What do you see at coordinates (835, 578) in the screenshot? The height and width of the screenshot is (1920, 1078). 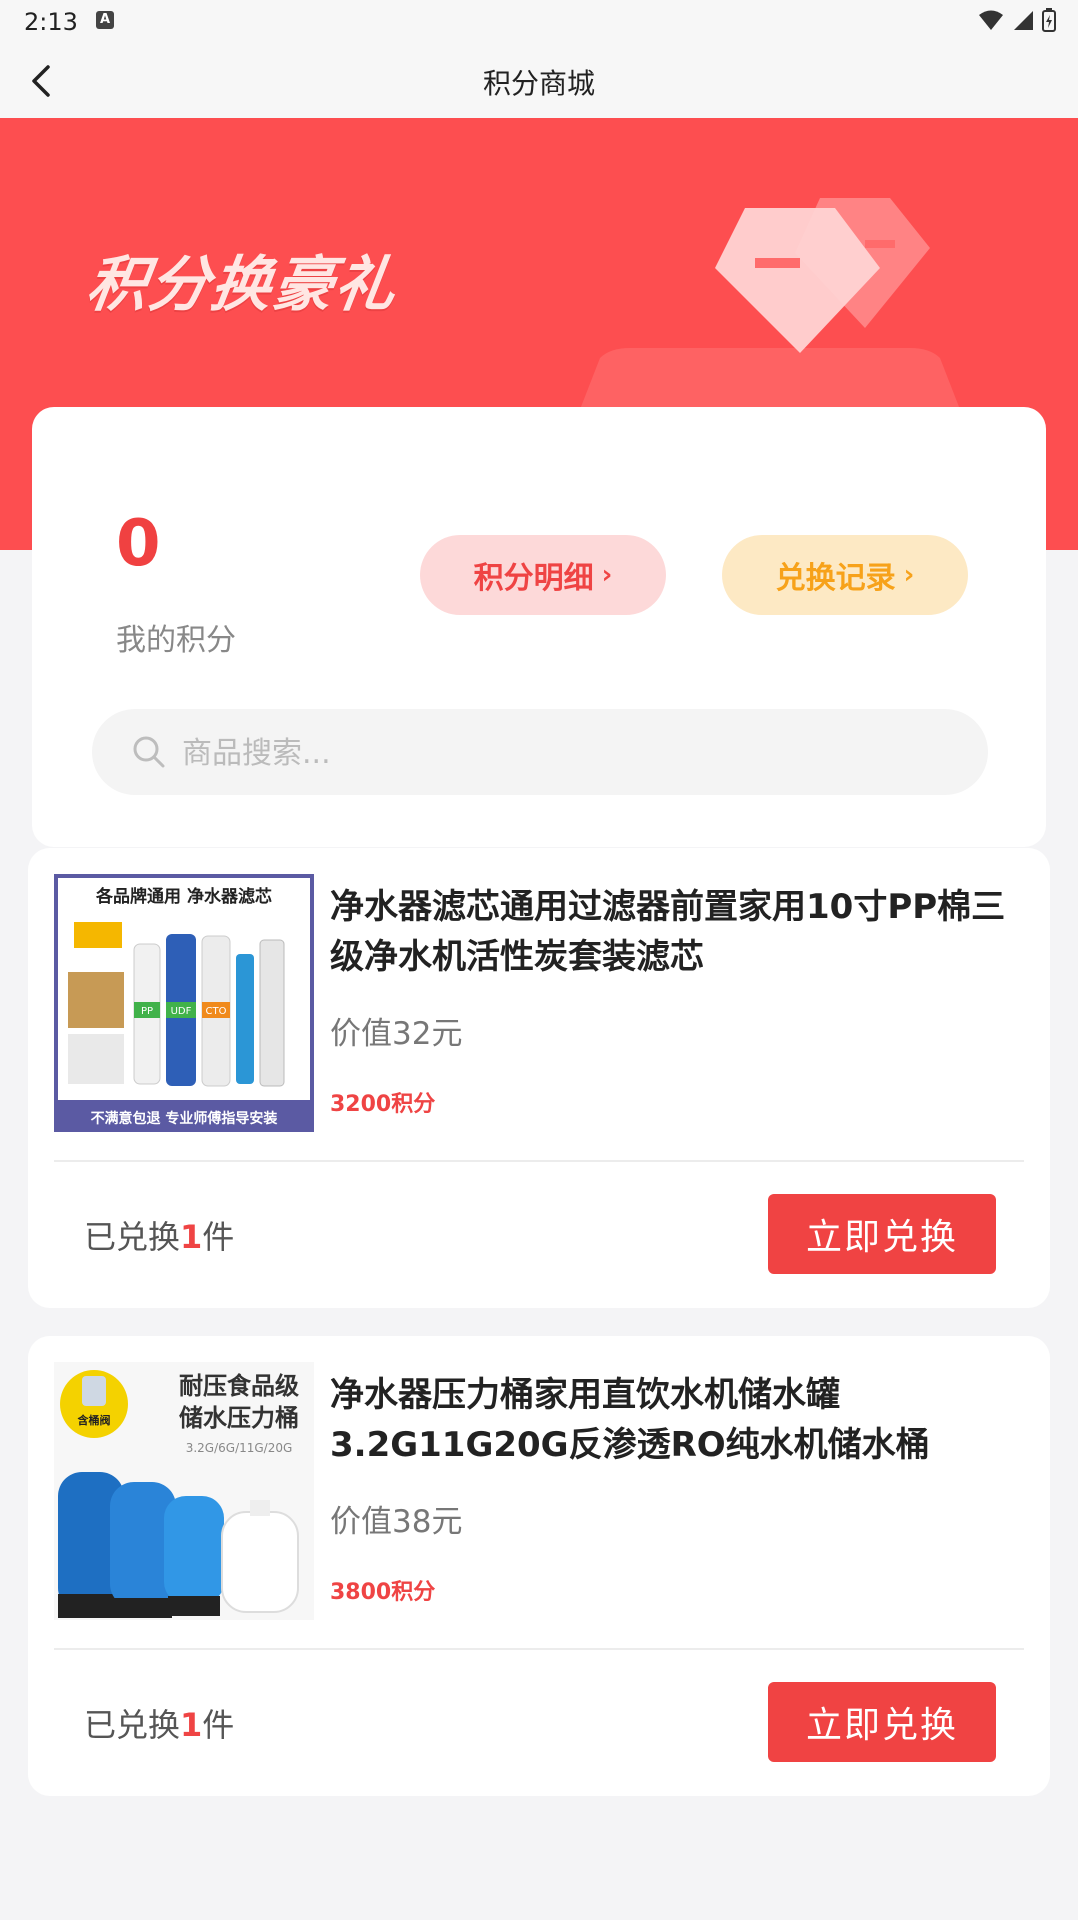 I see `exchange-record-label: 兑换记录` at bounding box center [835, 578].